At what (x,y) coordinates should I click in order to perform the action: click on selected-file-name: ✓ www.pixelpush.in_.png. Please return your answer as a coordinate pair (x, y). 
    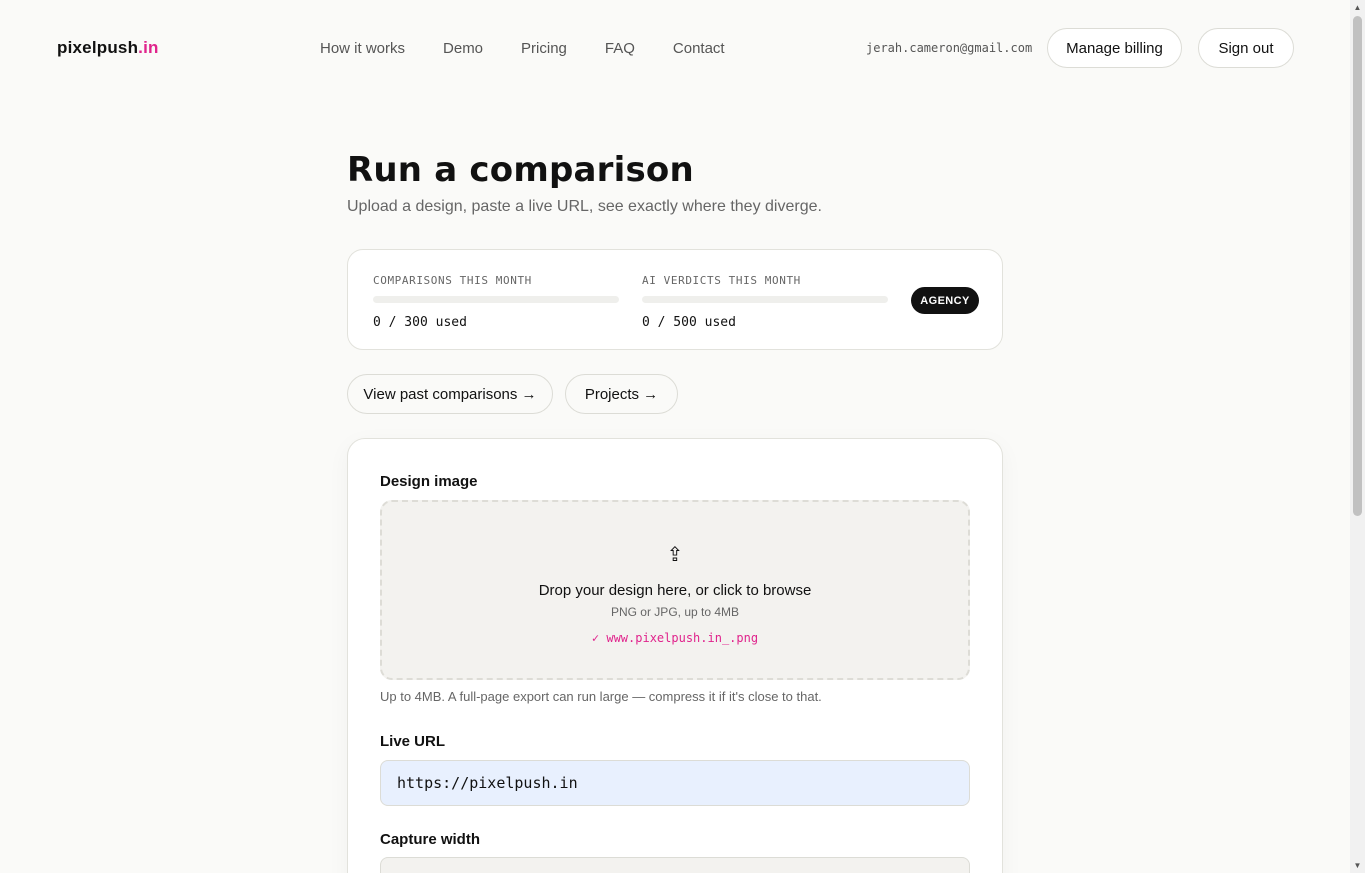
    Looking at the image, I should click on (675, 638).